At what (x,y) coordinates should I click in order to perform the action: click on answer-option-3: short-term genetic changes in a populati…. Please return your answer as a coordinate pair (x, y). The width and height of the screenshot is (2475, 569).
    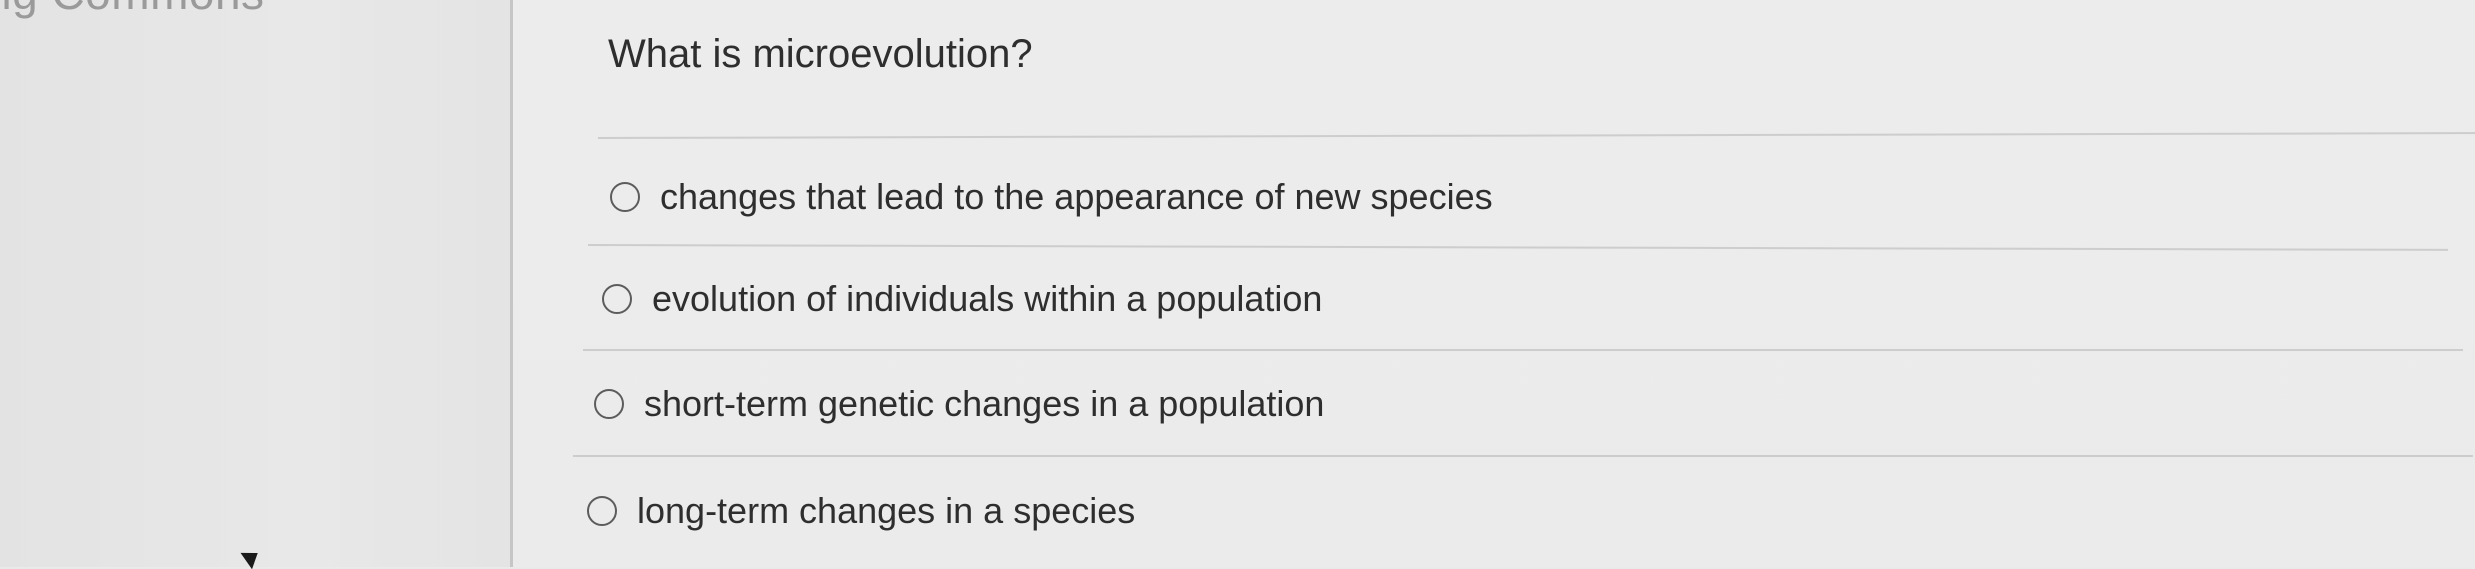
    Looking at the image, I should click on (959, 404).